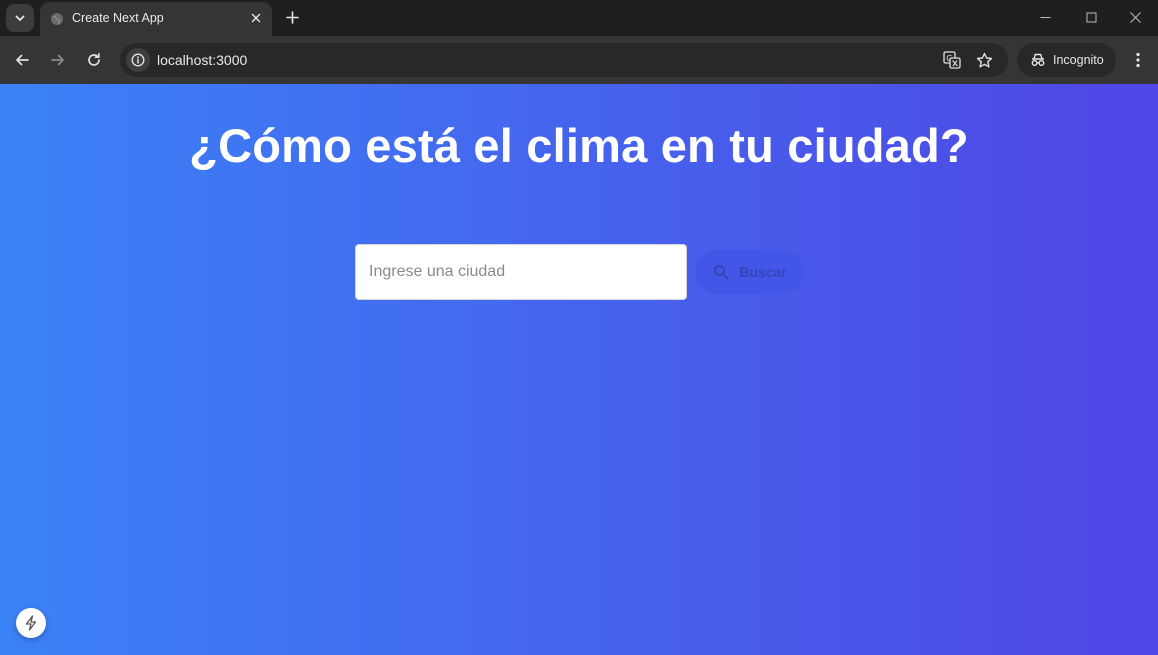  I want to click on reload-icon, so click(94, 59).